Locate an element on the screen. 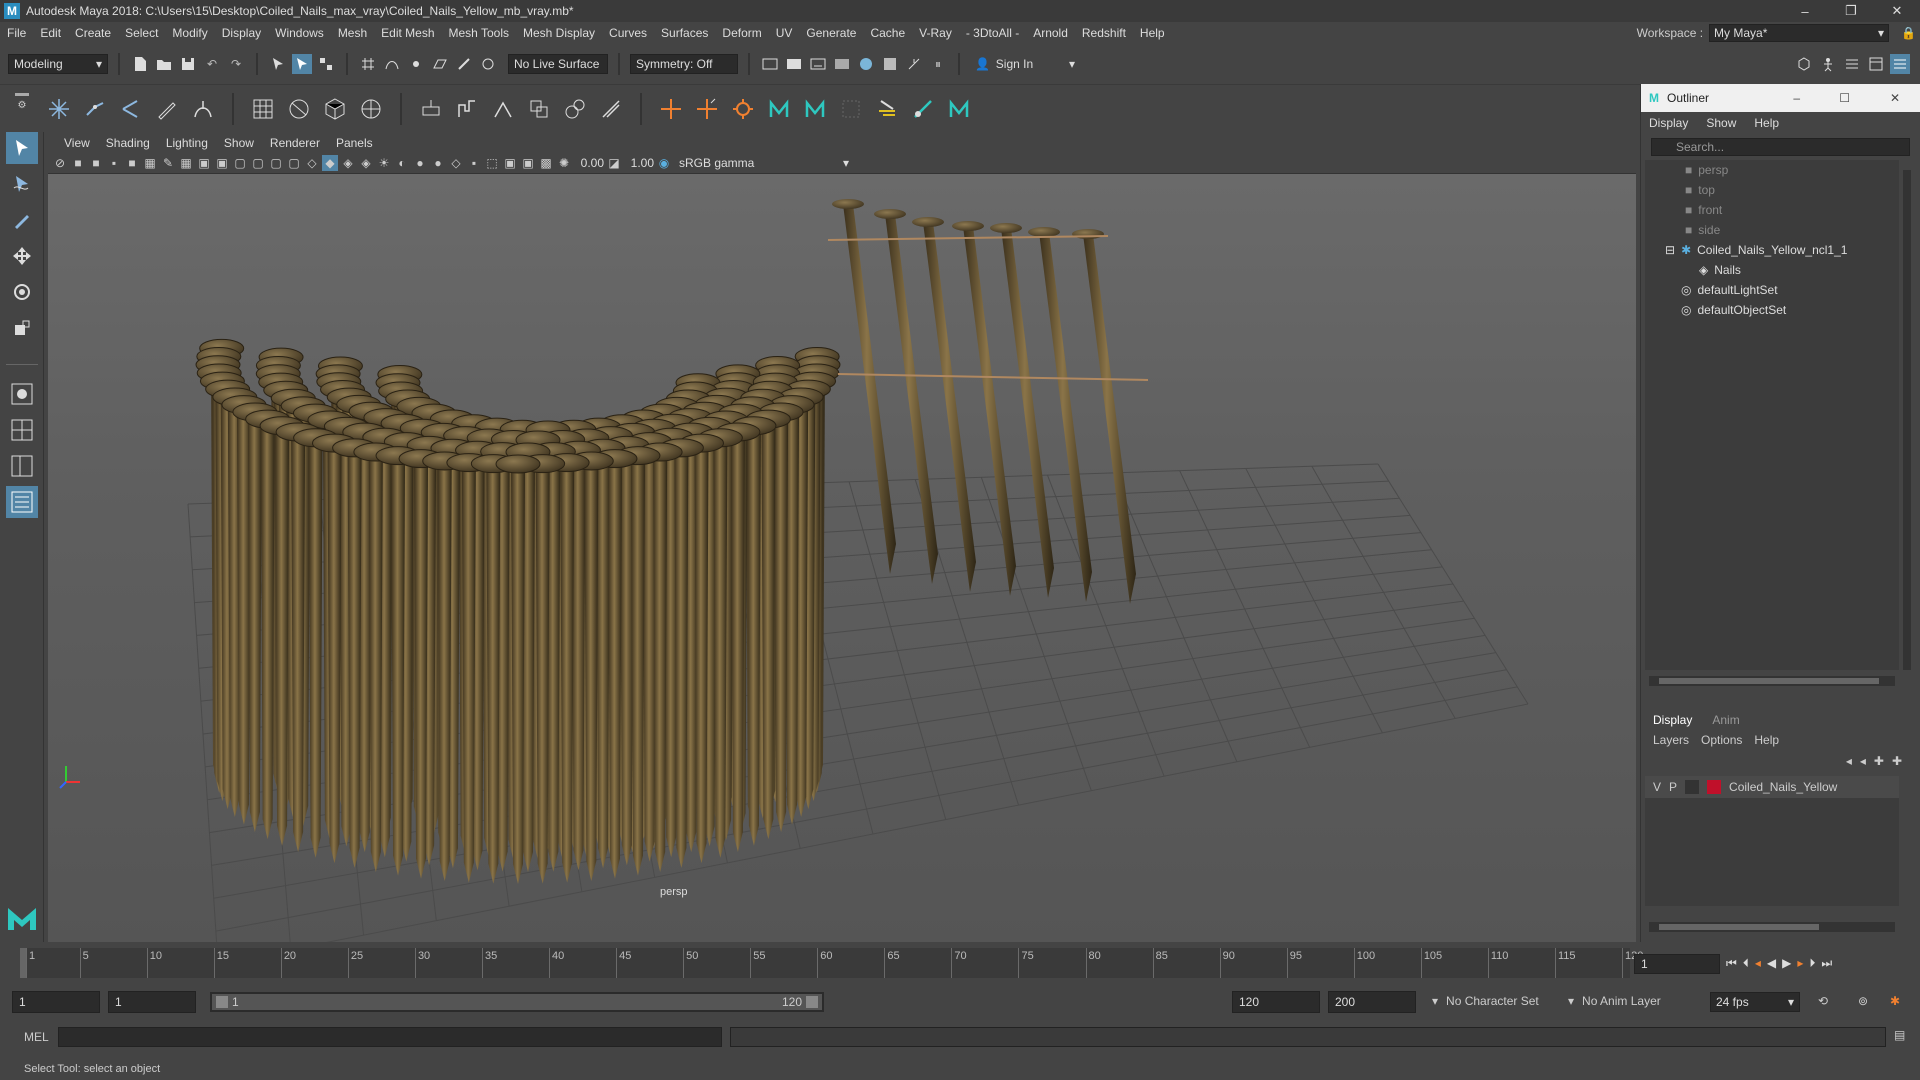  safe-title-icon: ▢ is located at coordinates (294, 163).